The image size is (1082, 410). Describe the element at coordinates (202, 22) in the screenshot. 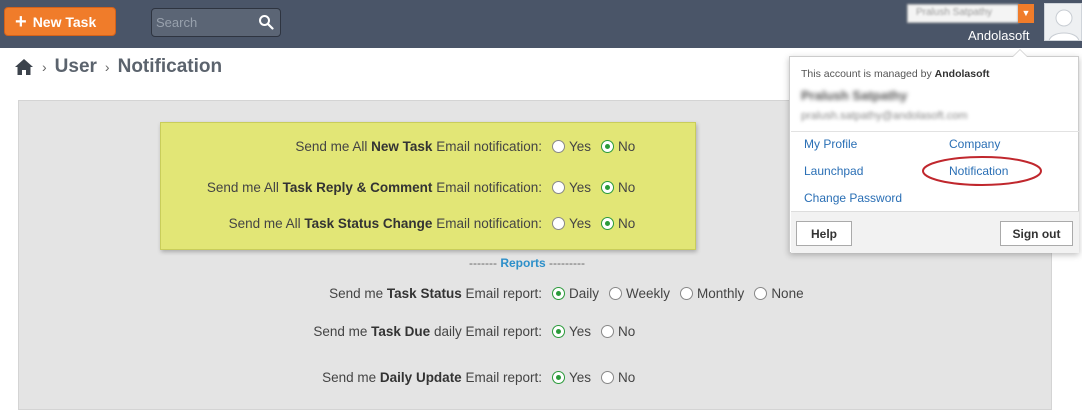

I see `search-input` at that location.